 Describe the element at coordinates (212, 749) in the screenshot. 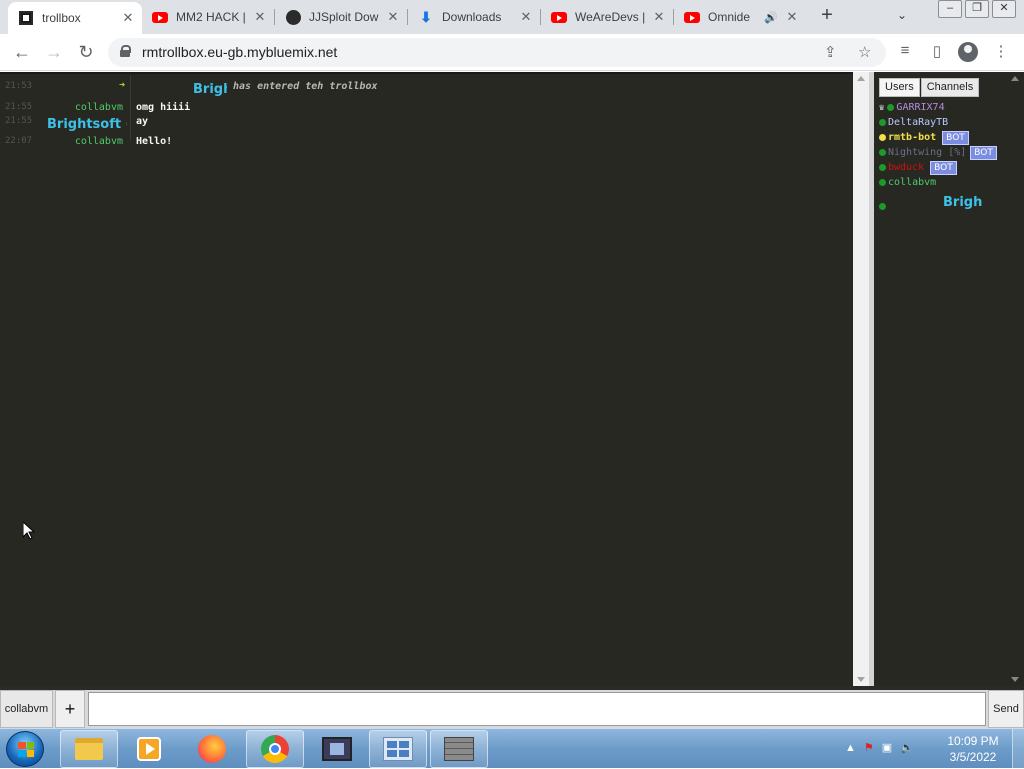

I see `firefox-icon` at that location.